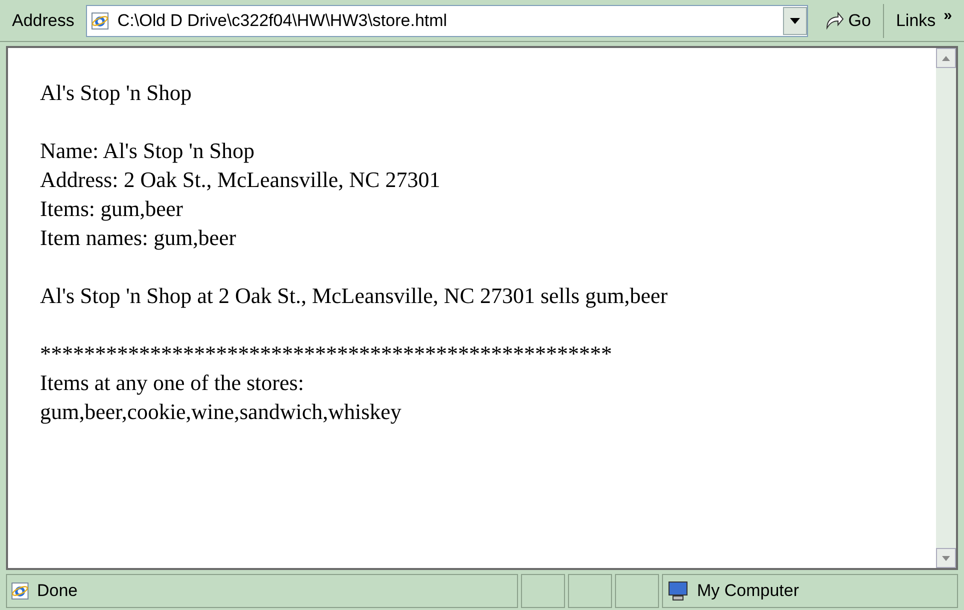 This screenshot has width=964, height=610. I want to click on address-label: Address, so click(43, 21).